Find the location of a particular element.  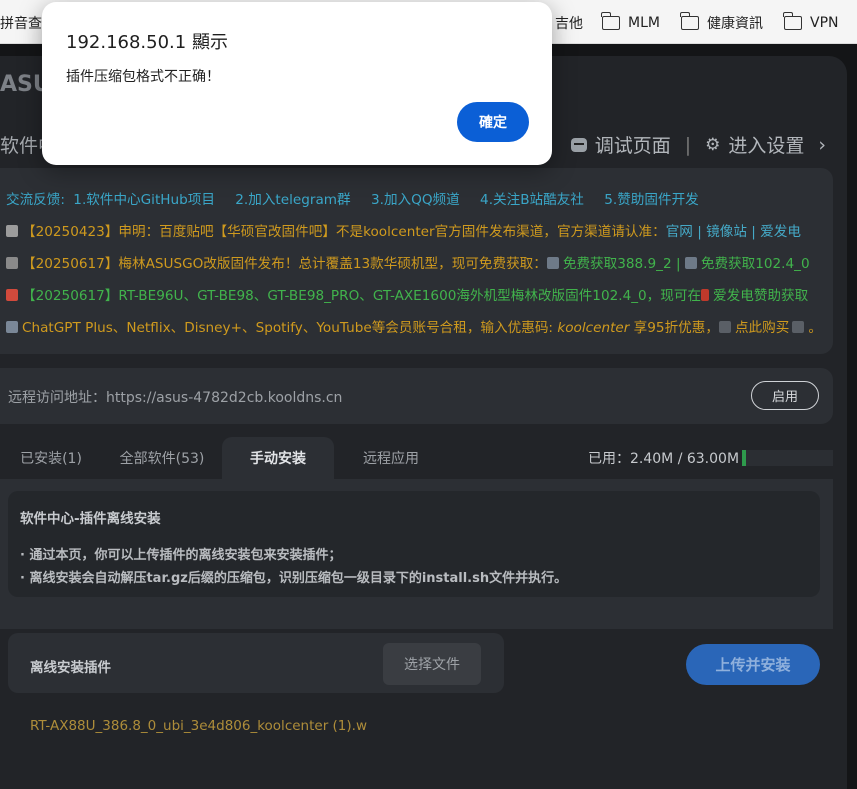

debug-page-link: 调试页面 is located at coordinates (633, 144).